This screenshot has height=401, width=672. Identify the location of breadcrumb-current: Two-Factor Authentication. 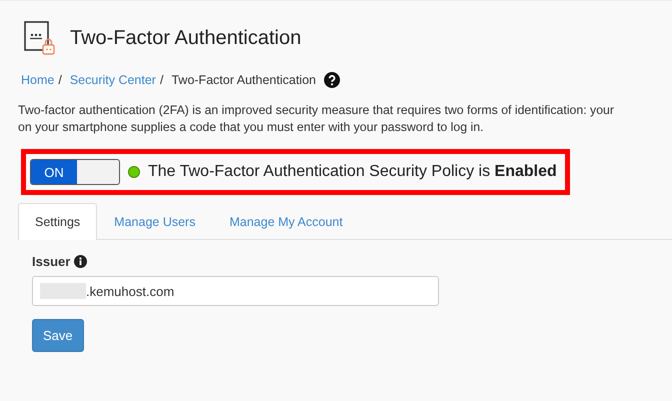
(243, 80).